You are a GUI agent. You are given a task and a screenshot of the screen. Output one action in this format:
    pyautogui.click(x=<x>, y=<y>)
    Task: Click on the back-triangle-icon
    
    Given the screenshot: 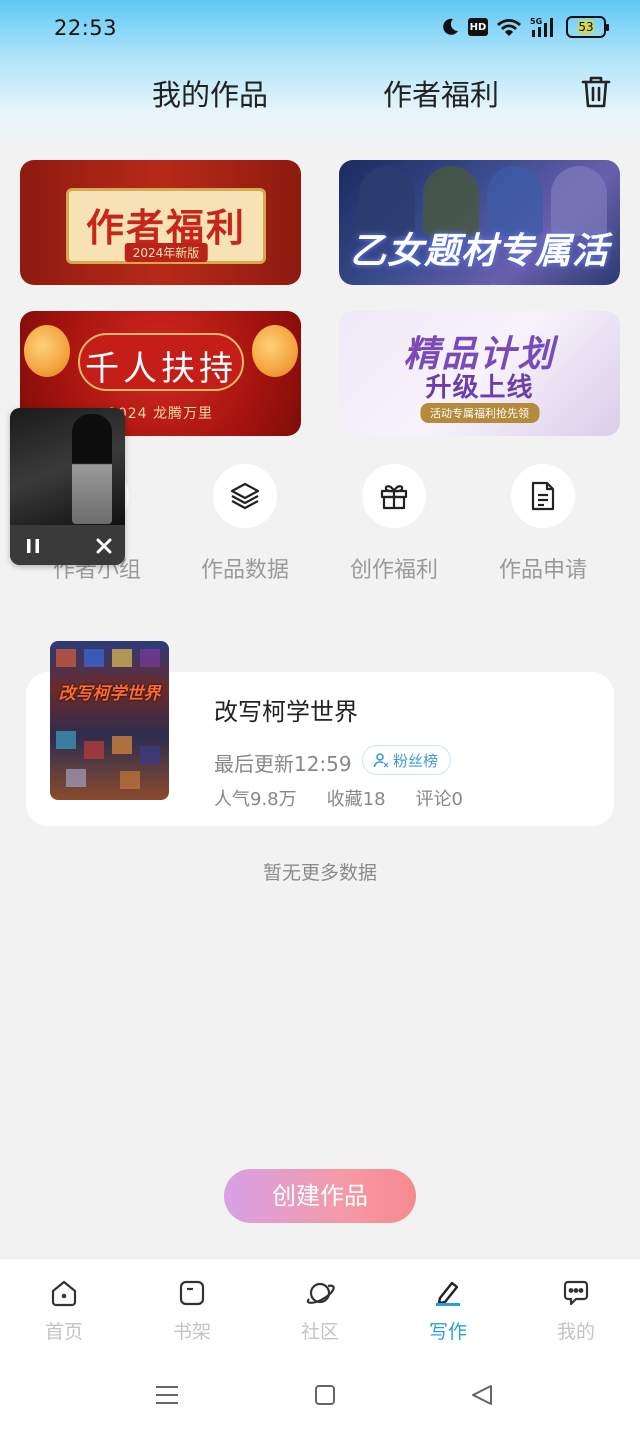 What is the action you would take?
    pyautogui.click(x=482, y=1395)
    